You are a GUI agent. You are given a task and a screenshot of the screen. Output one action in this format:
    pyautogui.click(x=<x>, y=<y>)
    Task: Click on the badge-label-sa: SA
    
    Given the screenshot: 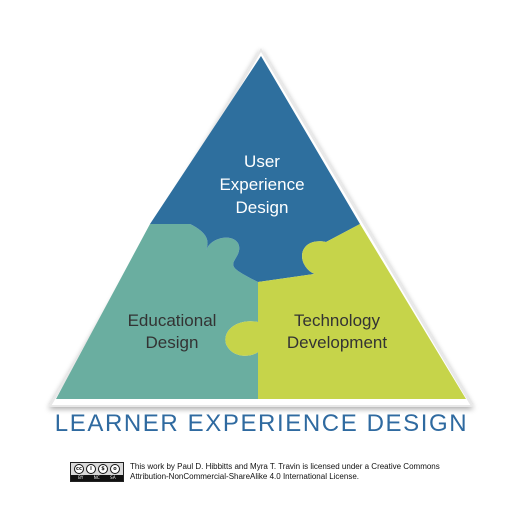 What is the action you would take?
    pyautogui.click(x=113, y=477)
    